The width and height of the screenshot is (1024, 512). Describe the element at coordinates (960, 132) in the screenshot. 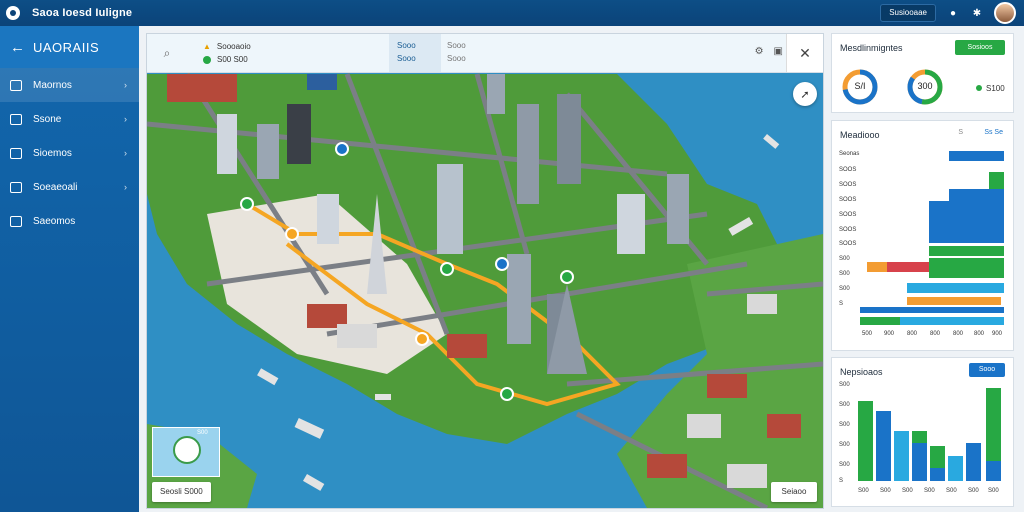

I see `chart-filter-icon: S` at that location.